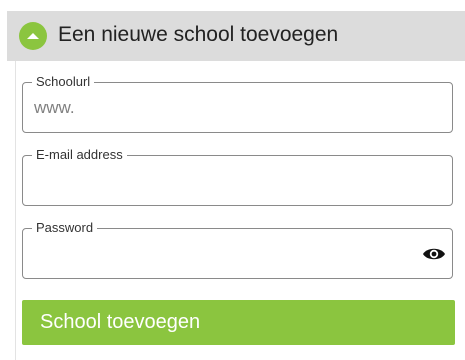  I want to click on add-school-header: Een nieuwe school toevoegen, so click(236, 36).